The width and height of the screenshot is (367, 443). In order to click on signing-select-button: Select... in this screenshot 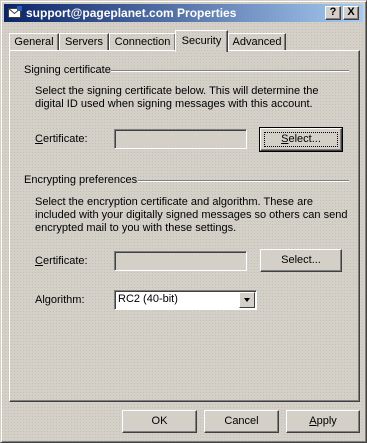, I will do `click(301, 139)`.